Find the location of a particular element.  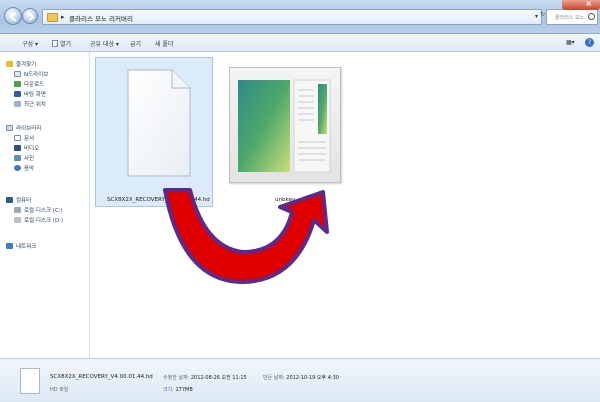

organize-button: 구성 ▾ is located at coordinates (30, 43).